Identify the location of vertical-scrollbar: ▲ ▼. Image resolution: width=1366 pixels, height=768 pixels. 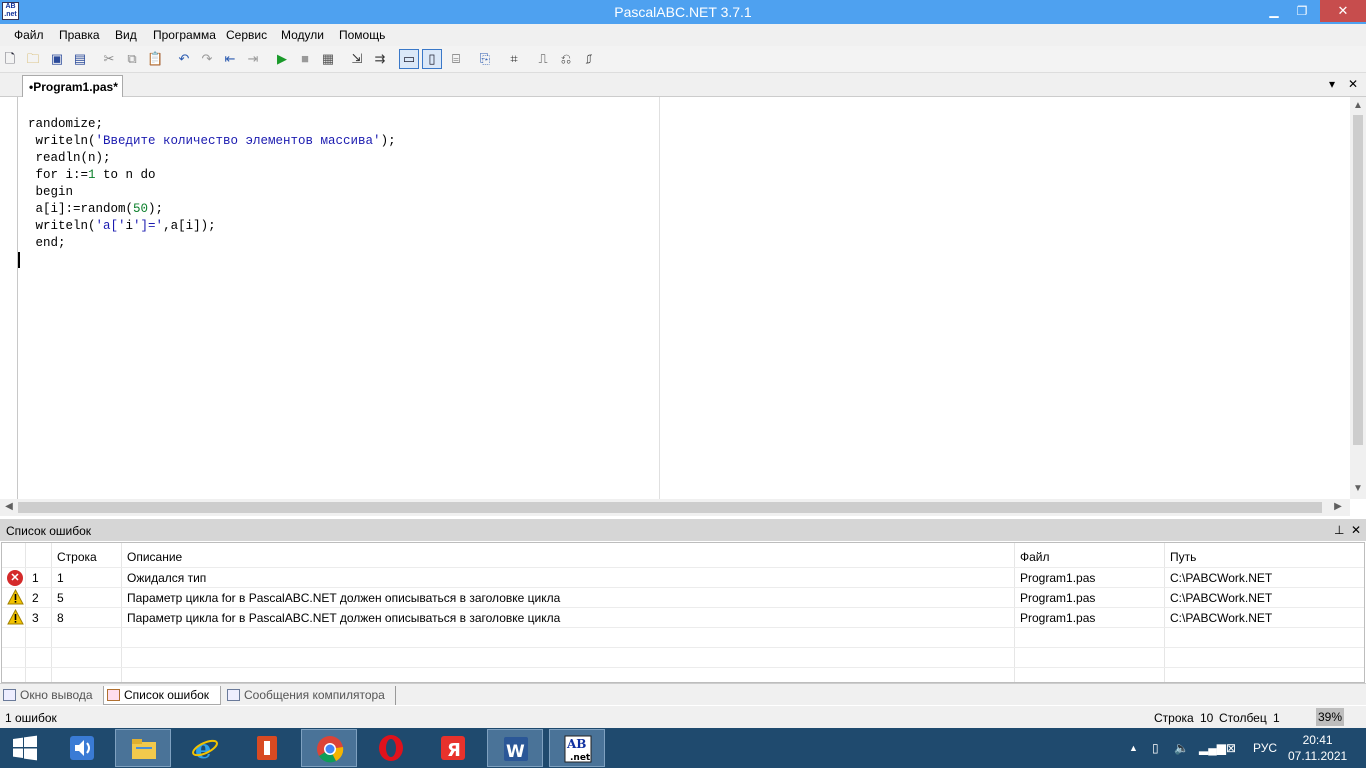
(1358, 298).